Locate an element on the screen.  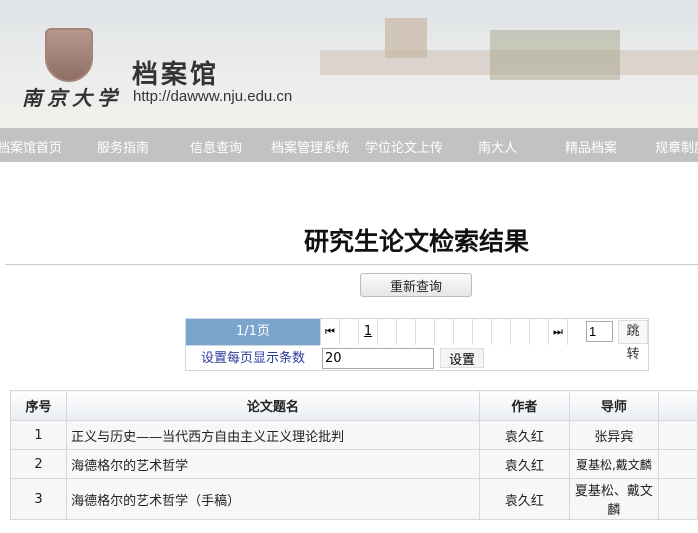
row-advisor: 夏基松,戴文麟 is located at coordinates (613, 464).